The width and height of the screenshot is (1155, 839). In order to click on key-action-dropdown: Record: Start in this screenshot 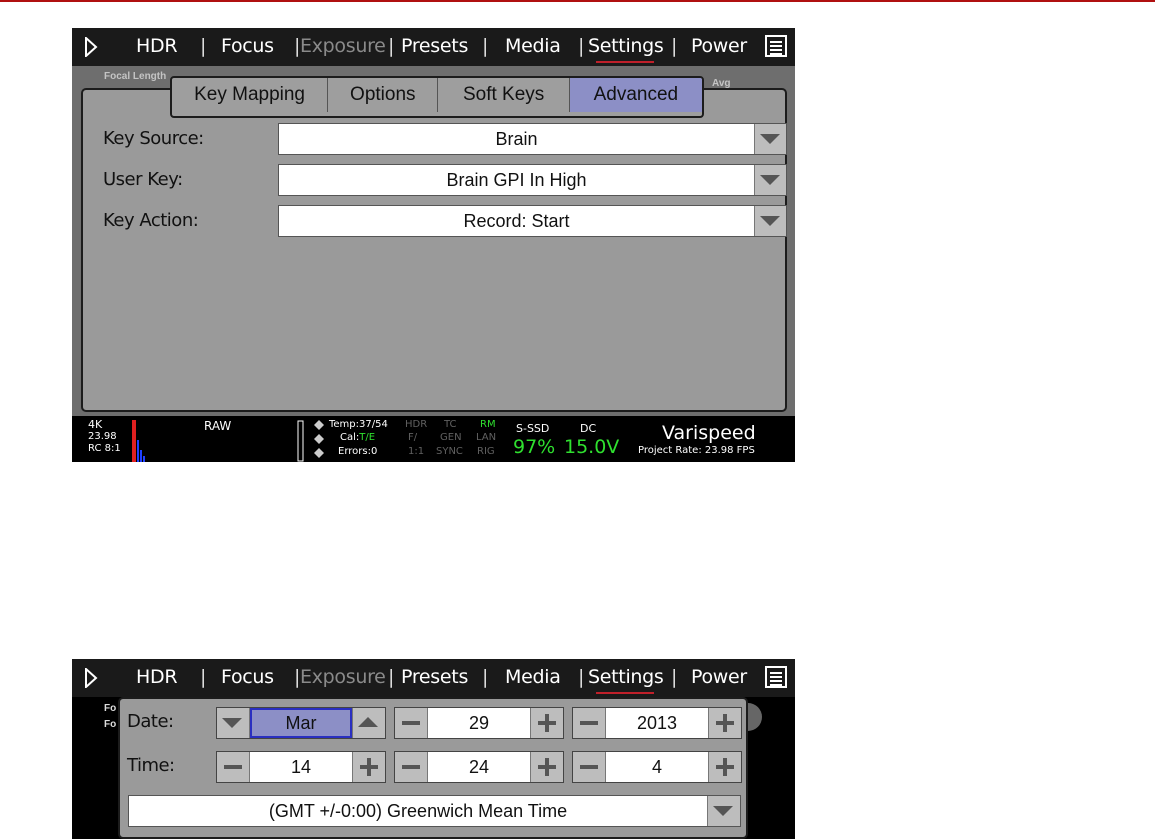, I will do `click(532, 221)`.